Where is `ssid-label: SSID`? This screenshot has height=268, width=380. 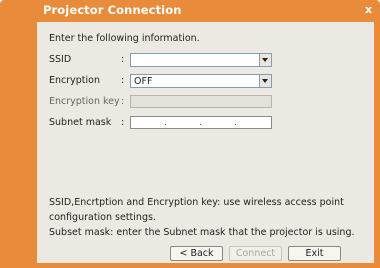
ssid-label: SSID is located at coordinates (60, 59).